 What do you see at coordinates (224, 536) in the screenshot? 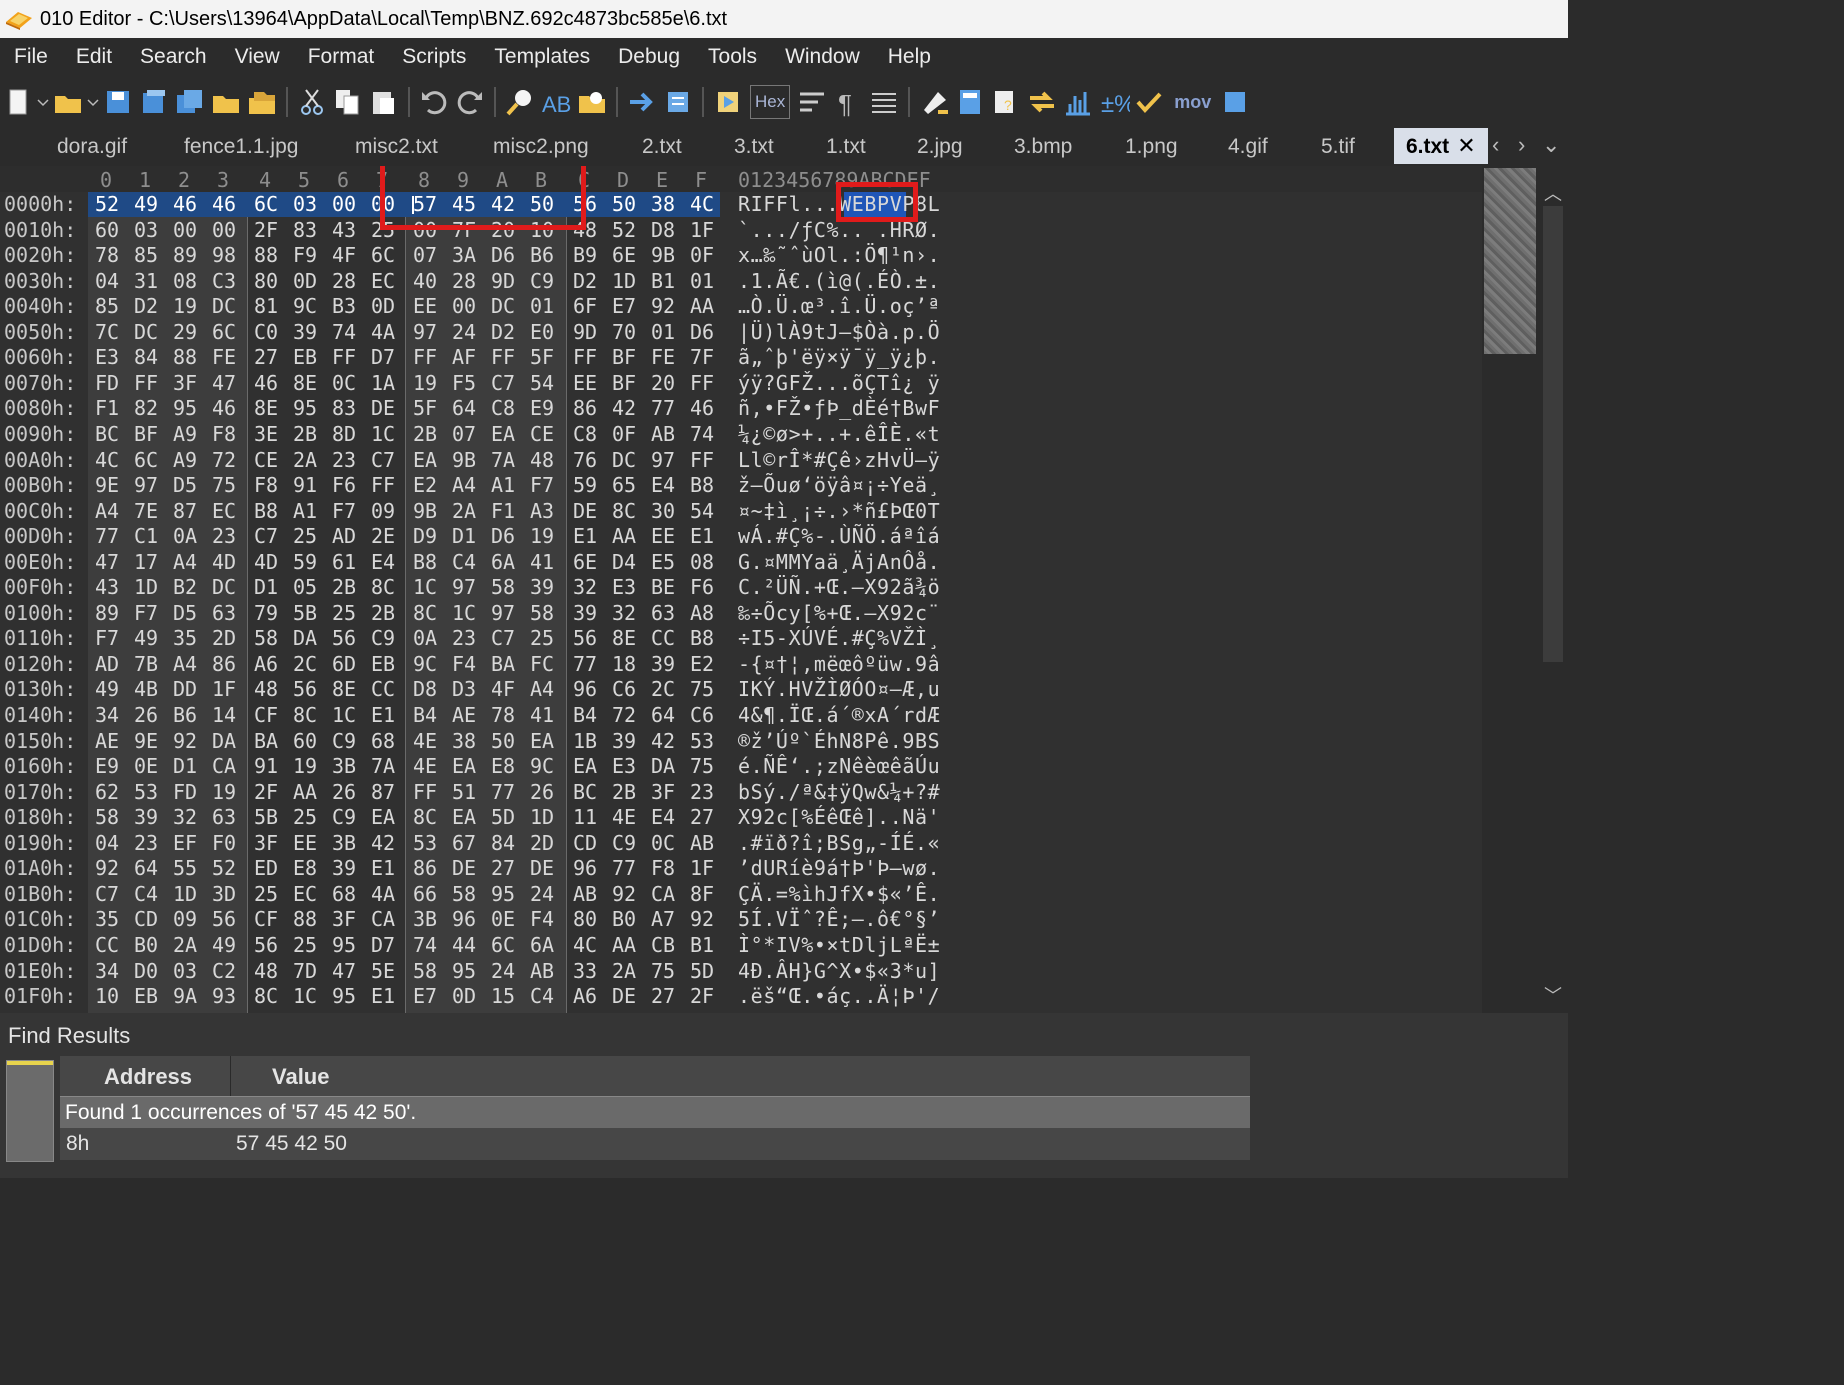
I see `hex-byte: 23` at bounding box center [224, 536].